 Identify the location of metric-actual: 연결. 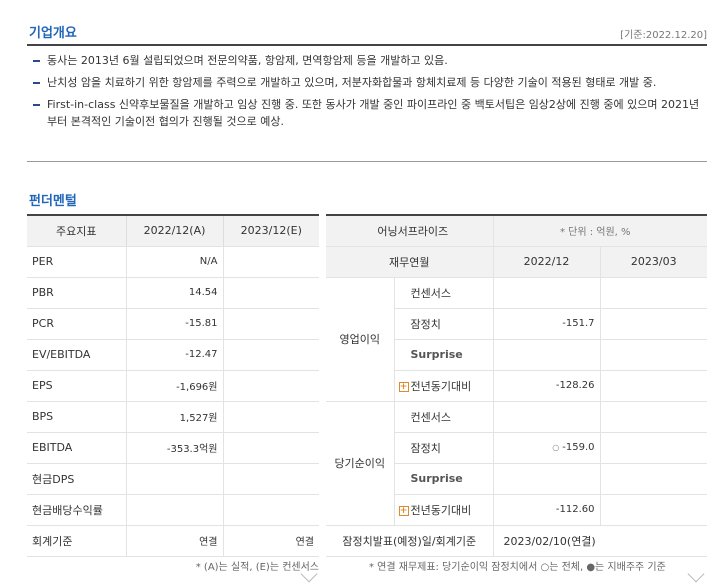
(174, 541).